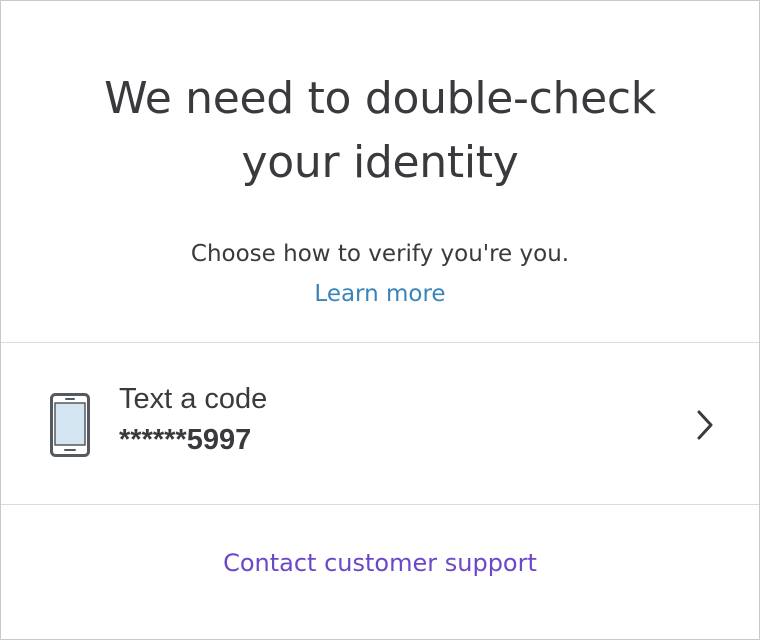 Image resolution: width=760 pixels, height=640 pixels. What do you see at coordinates (71, 425) in the screenshot?
I see `phone-icon` at bounding box center [71, 425].